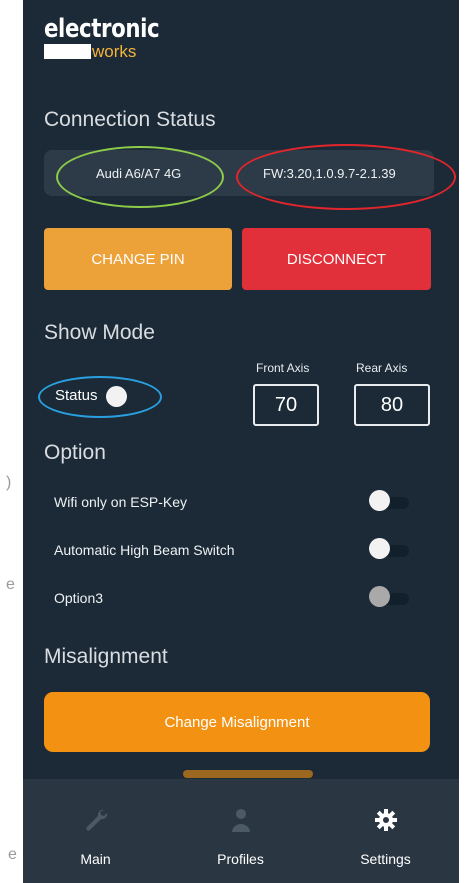  What do you see at coordinates (114, 51) in the screenshot?
I see `logo-line2: works` at bounding box center [114, 51].